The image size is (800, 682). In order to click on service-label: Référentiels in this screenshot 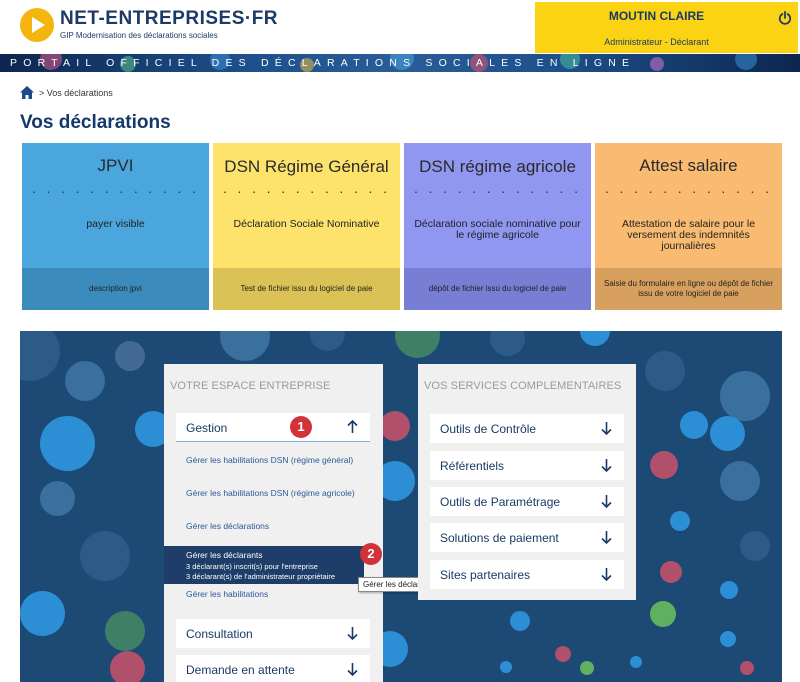, I will do `click(472, 466)`.